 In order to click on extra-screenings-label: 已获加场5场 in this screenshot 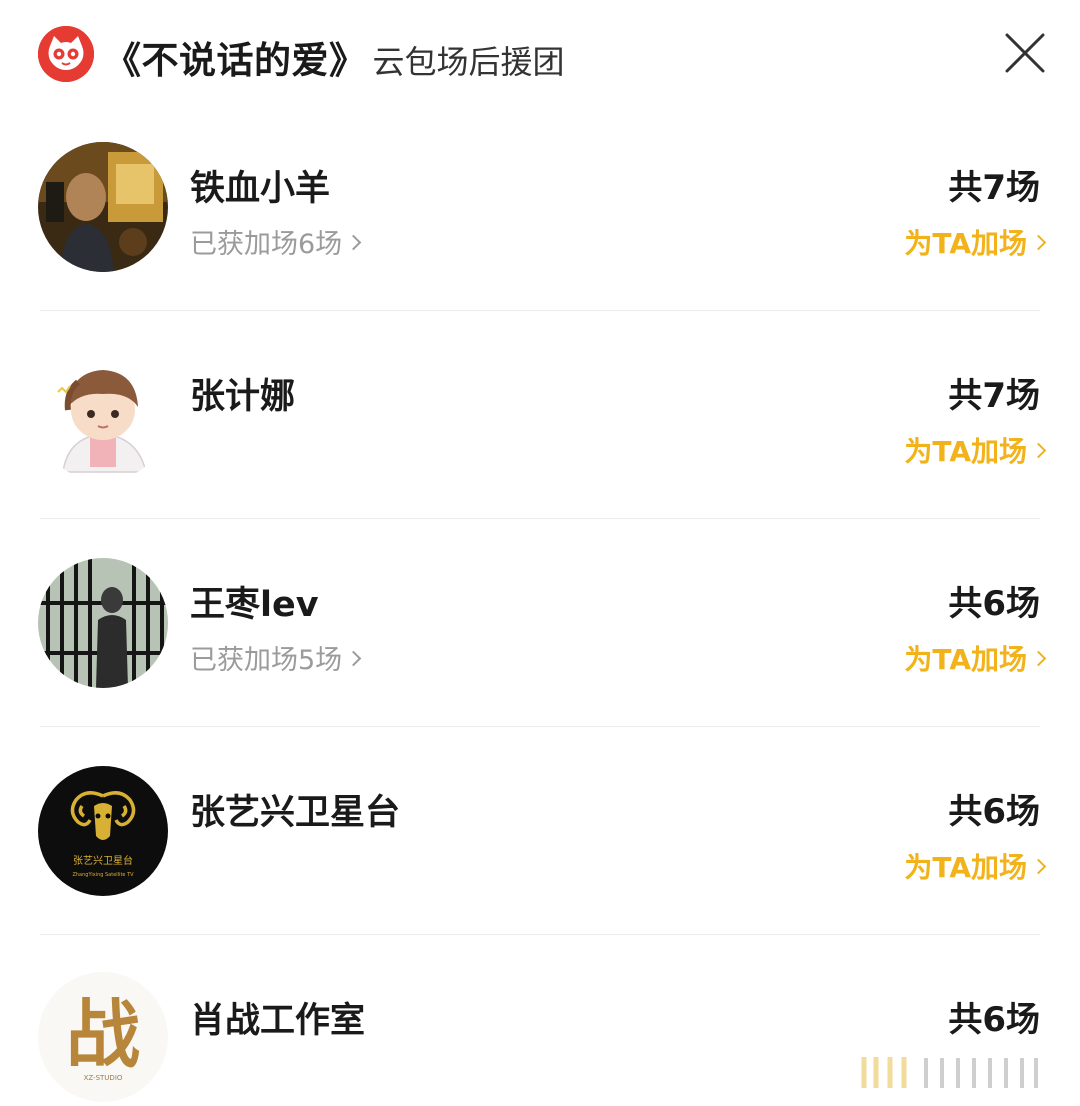, I will do `click(266, 660)`.